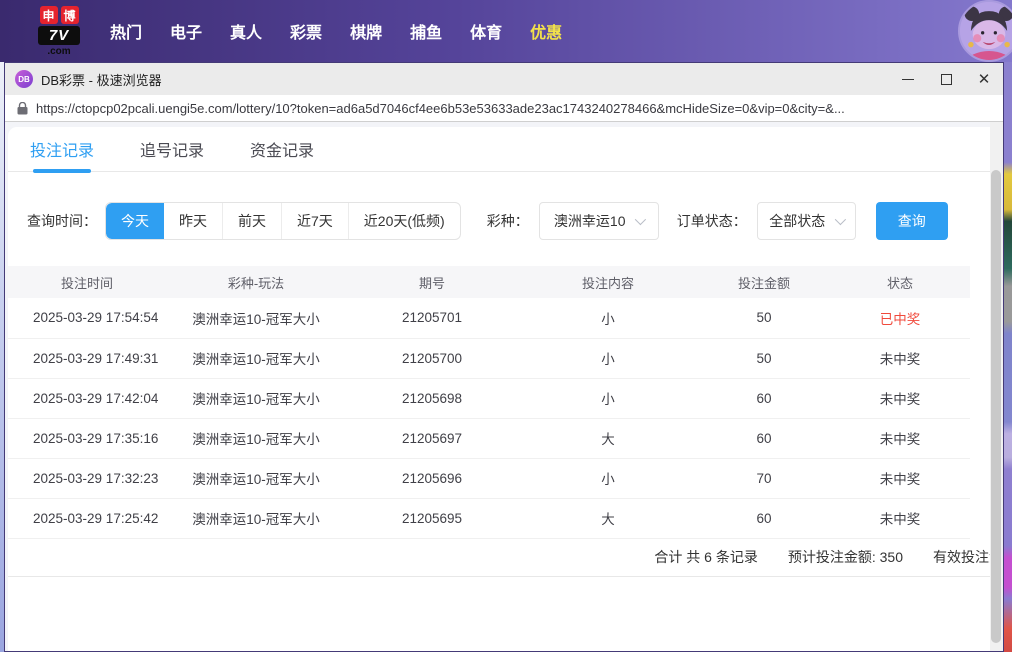 This screenshot has height=652, width=1012. Describe the element at coordinates (62, 149) in the screenshot. I see `tab-bet-records: 投注记录` at that location.